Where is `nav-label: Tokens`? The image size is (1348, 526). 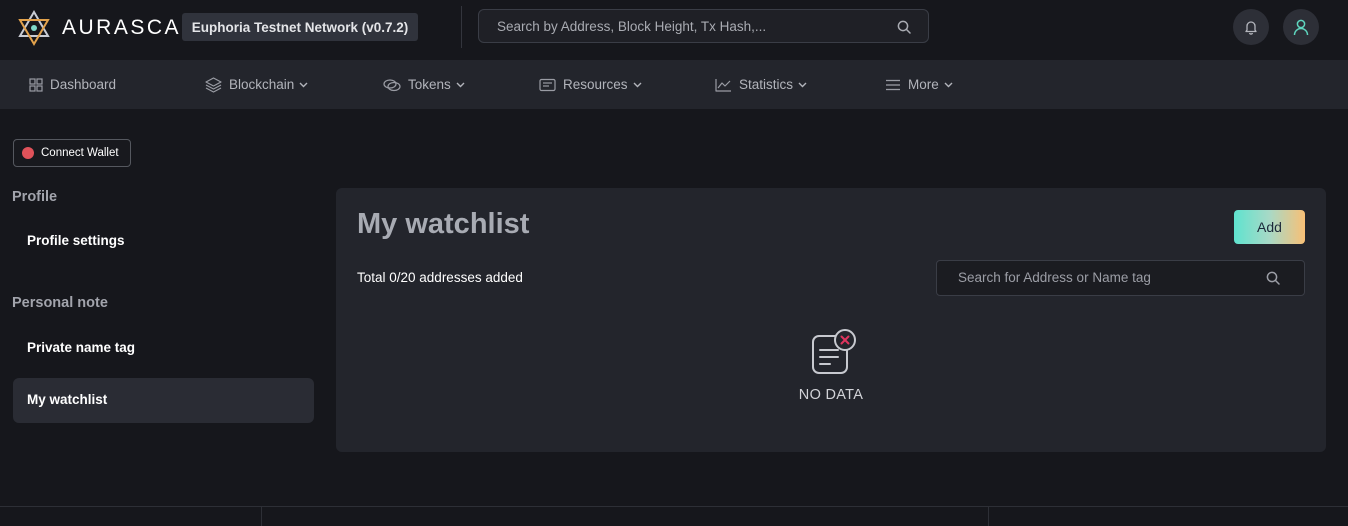 nav-label: Tokens is located at coordinates (429, 84).